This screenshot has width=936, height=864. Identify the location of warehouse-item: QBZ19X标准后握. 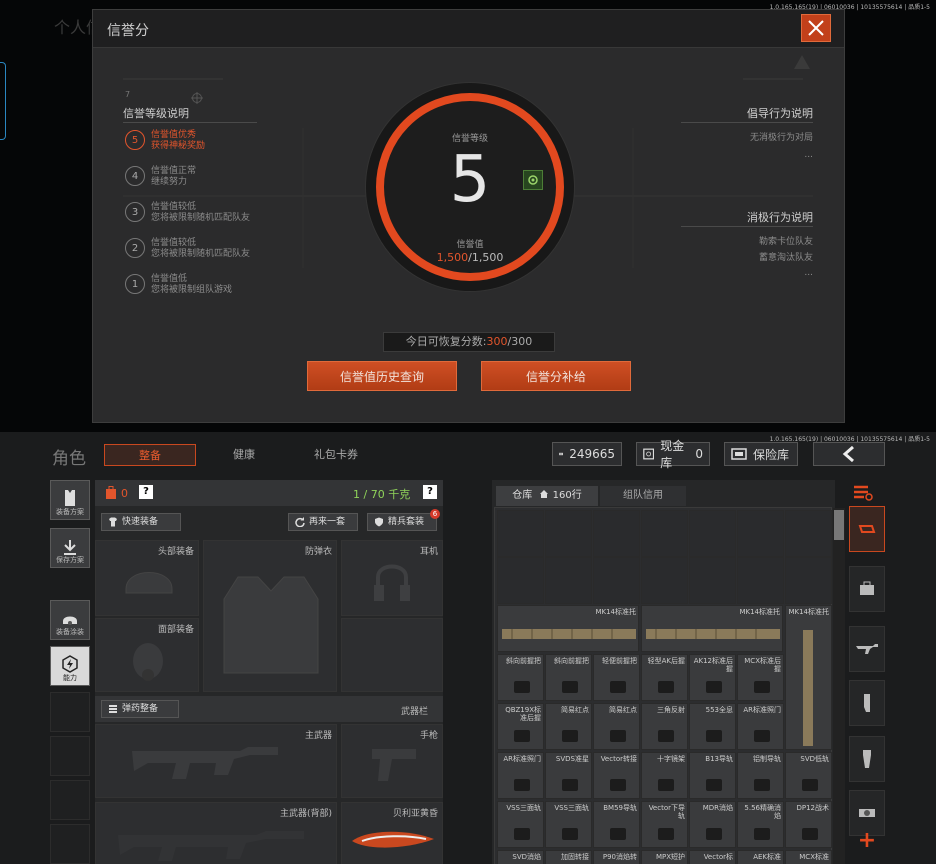
(520, 726).